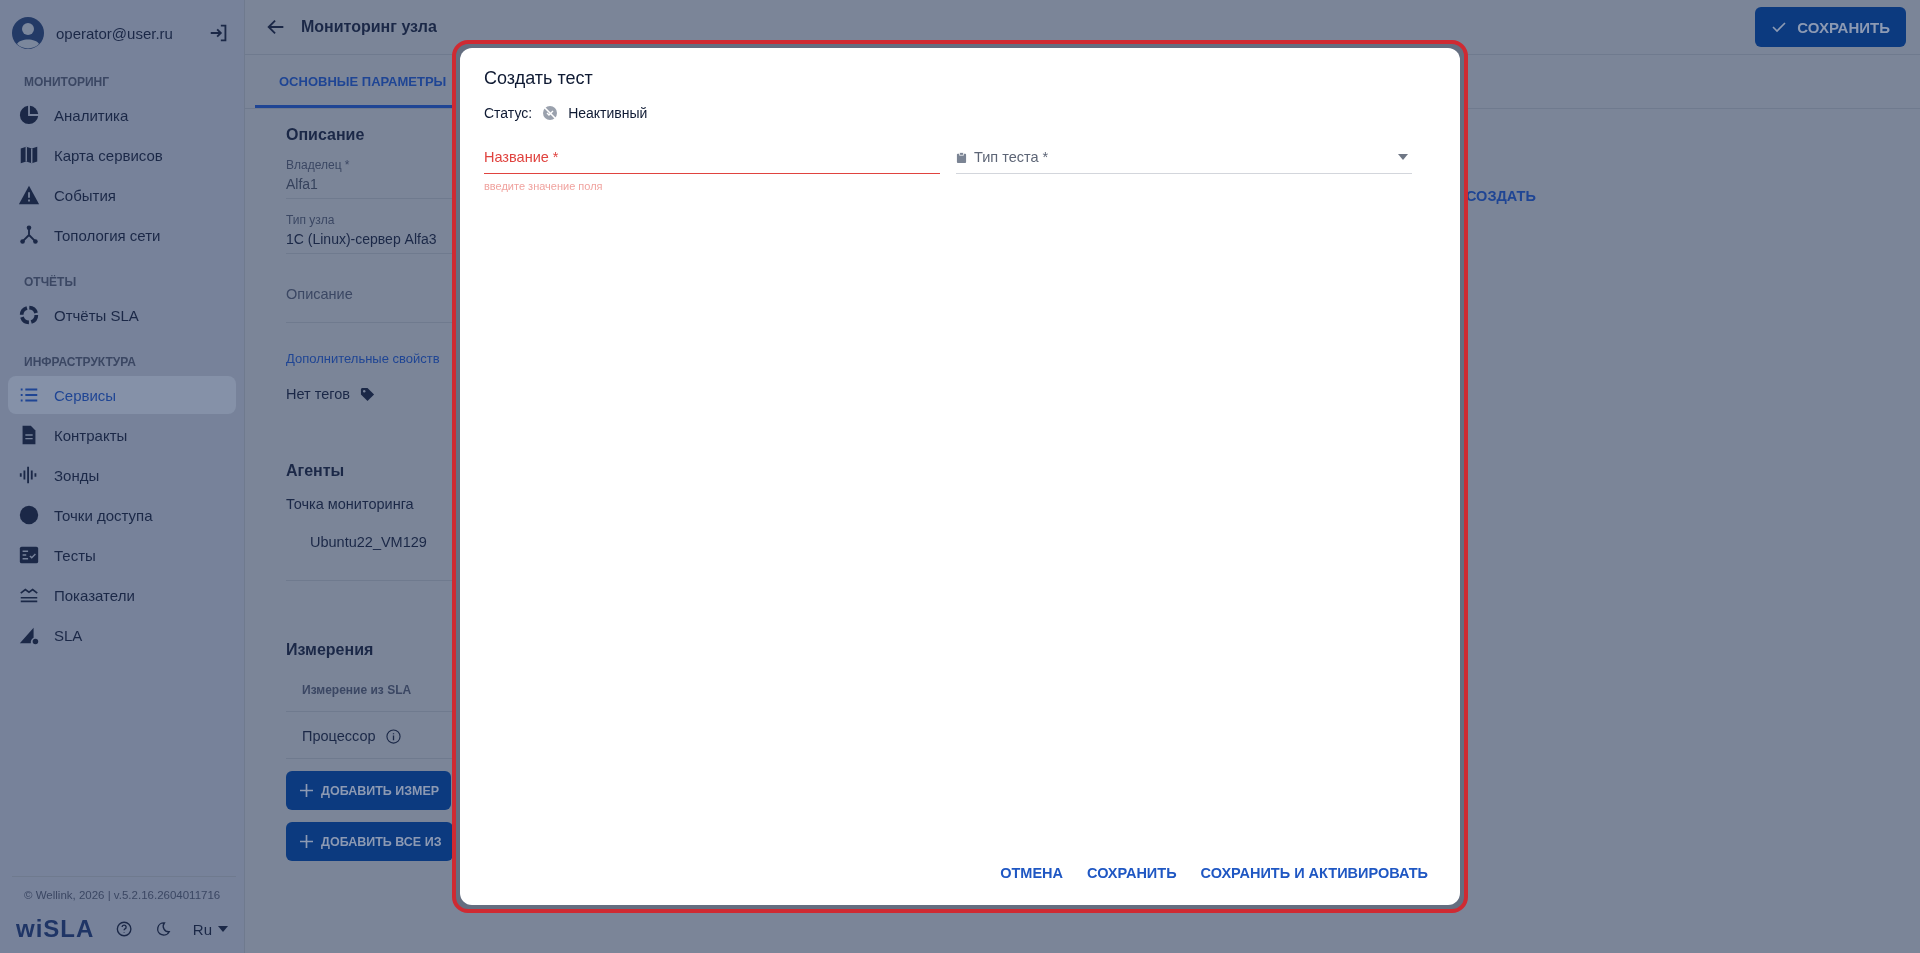 This screenshot has height=953, width=1920. Describe the element at coordinates (1314, 873) in the screenshot. I see `dialog-action-button: СОХРАНИТЬ И АКТИВИРОВАТЬ` at that location.